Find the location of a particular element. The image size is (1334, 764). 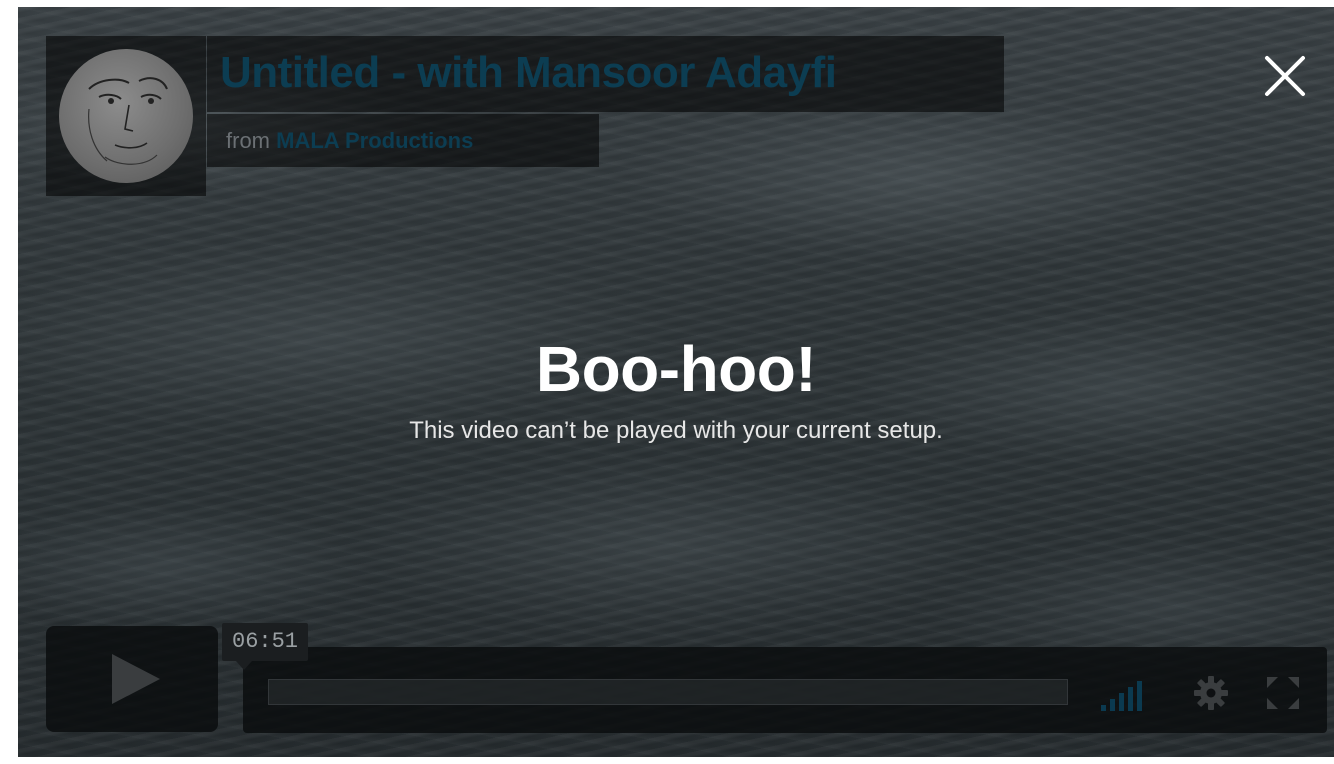

owner-avatar-box is located at coordinates (126, 116).